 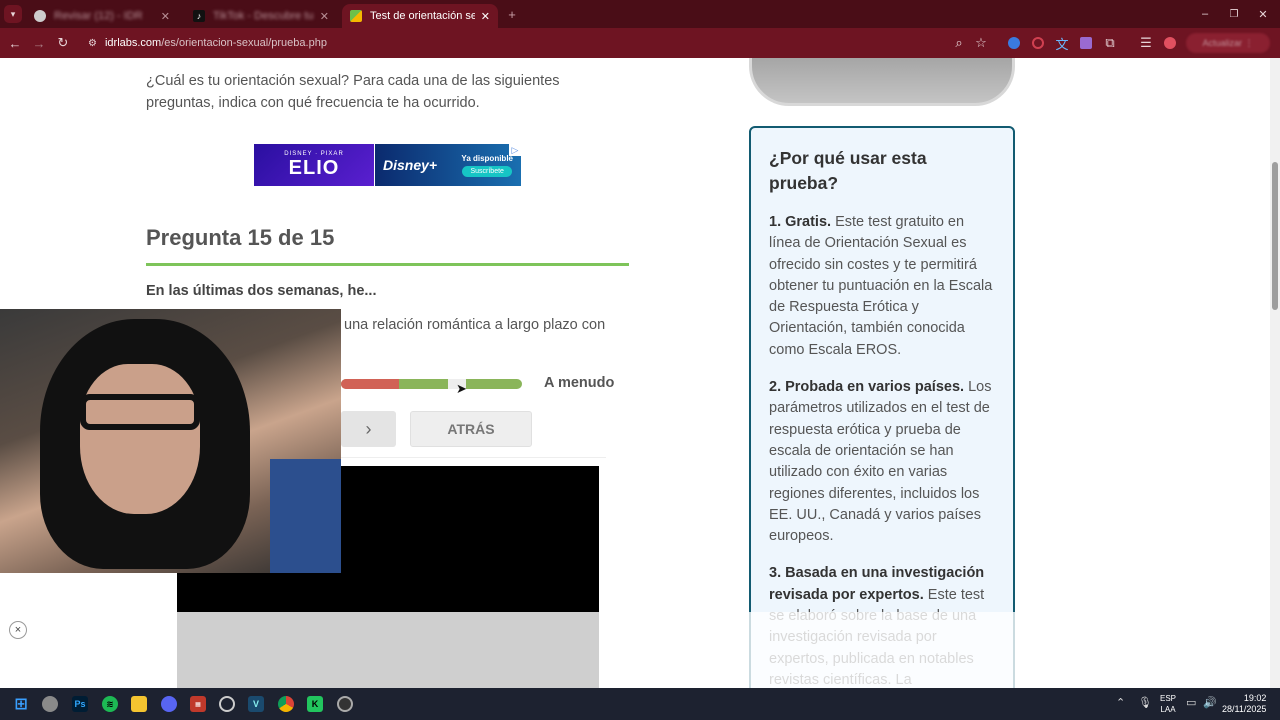 I want to click on close-window-icon: ✕, so click(x=1263, y=14).